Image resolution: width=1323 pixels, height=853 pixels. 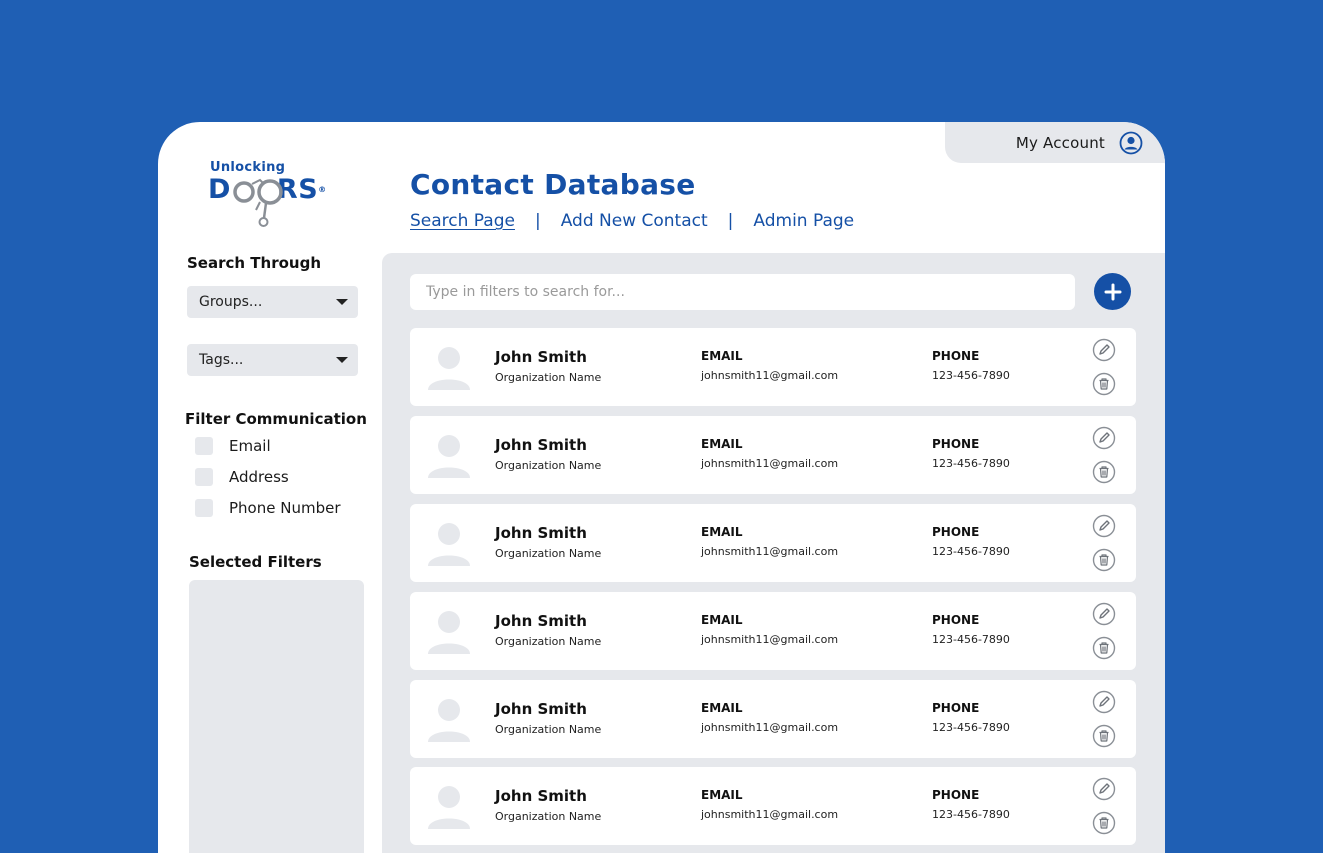 I want to click on plus-icon, so click(x=1112, y=291).